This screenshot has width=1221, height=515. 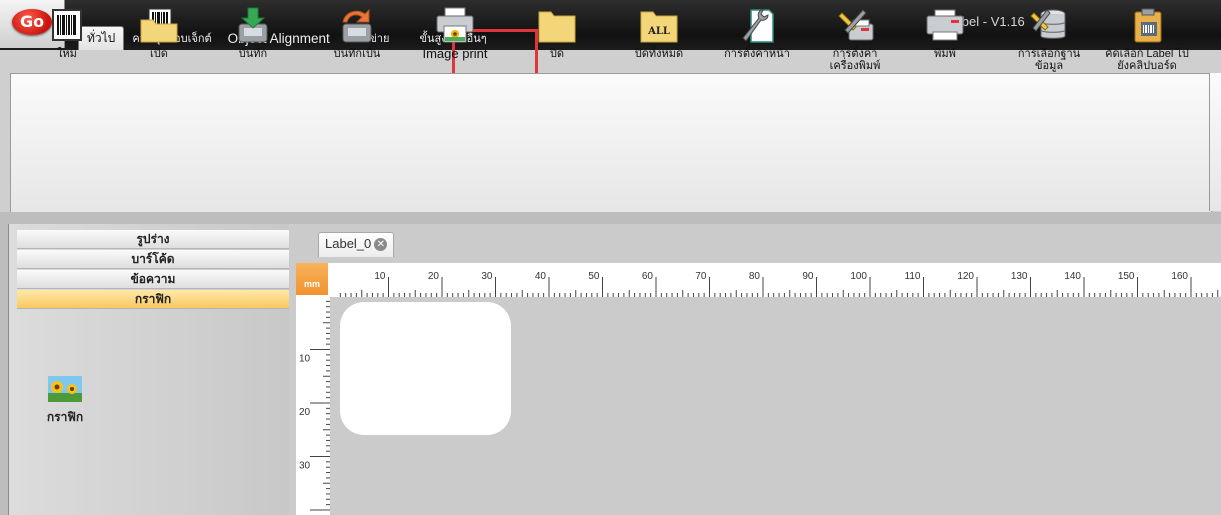 I want to click on close-all-button: ALL ปิดทั้งหมด, so click(x=659, y=33).